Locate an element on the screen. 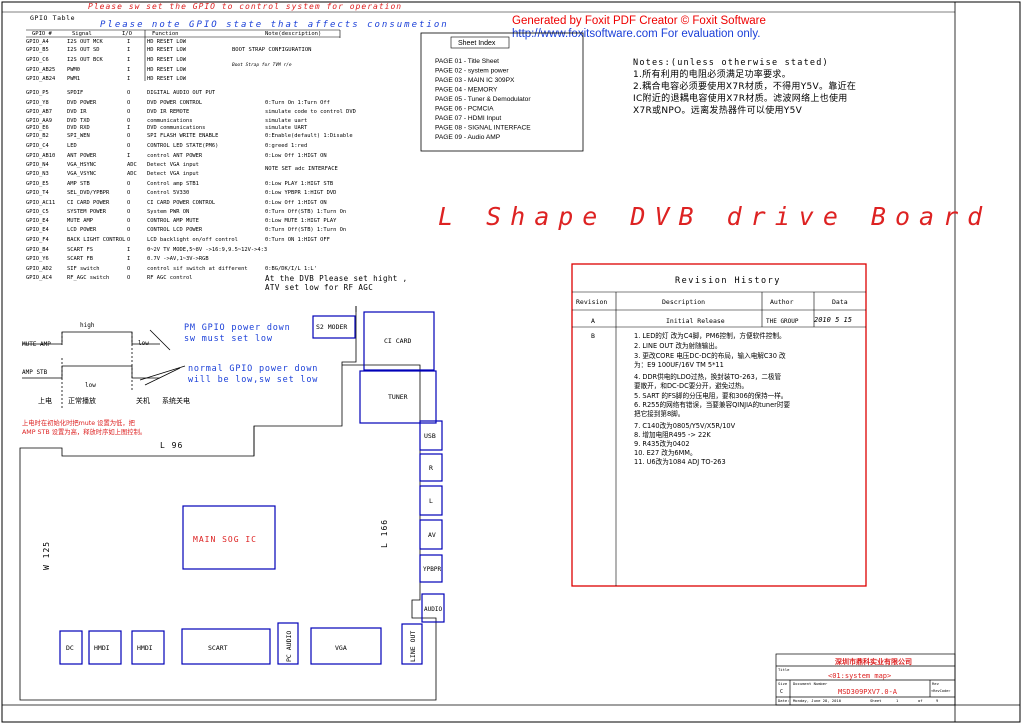  revision-item: 9. R435改为0402 is located at coordinates (662, 443).